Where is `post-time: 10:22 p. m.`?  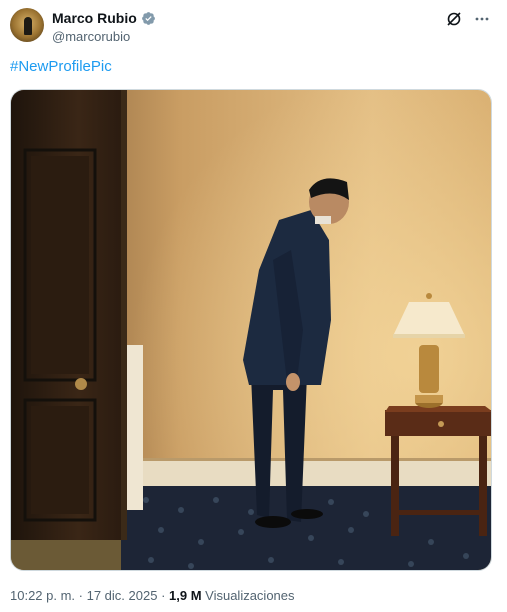 post-time: 10:22 p. m. is located at coordinates (42, 595).